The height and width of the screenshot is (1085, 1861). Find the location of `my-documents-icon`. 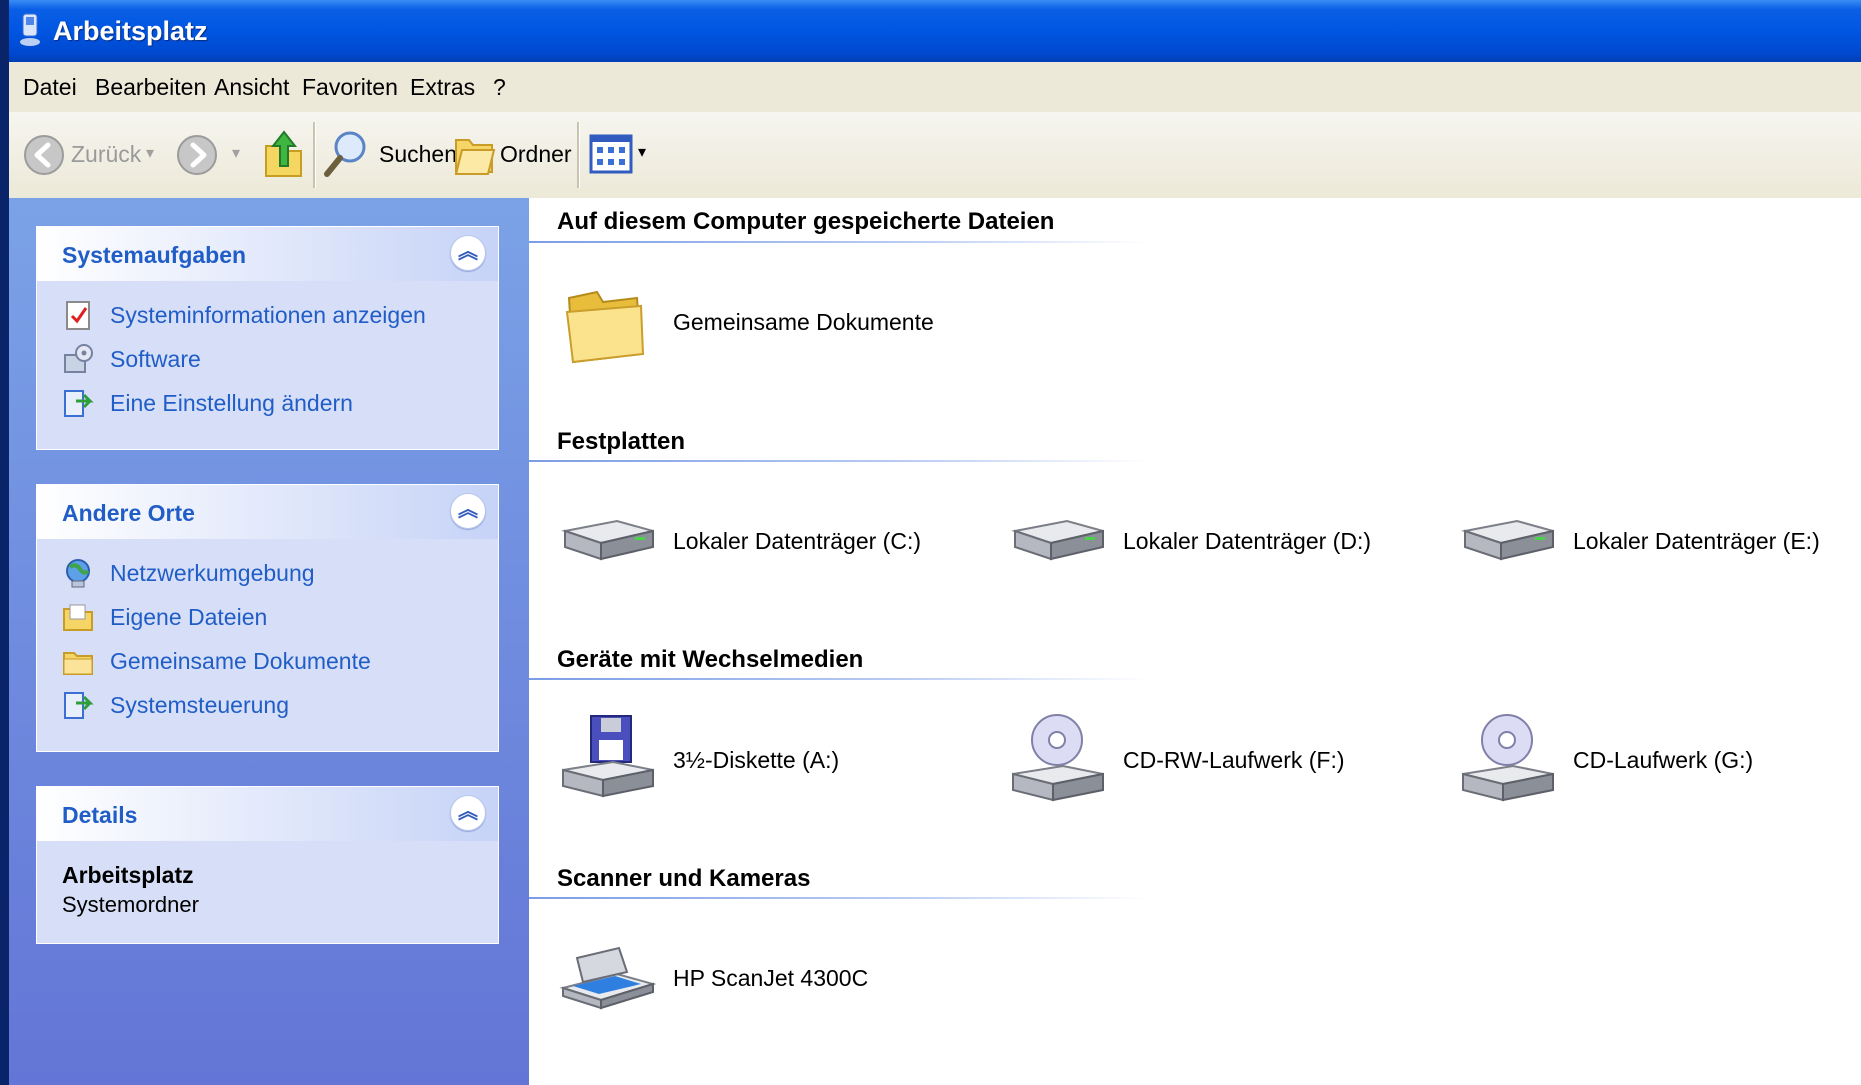

my-documents-icon is located at coordinates (78, 617).